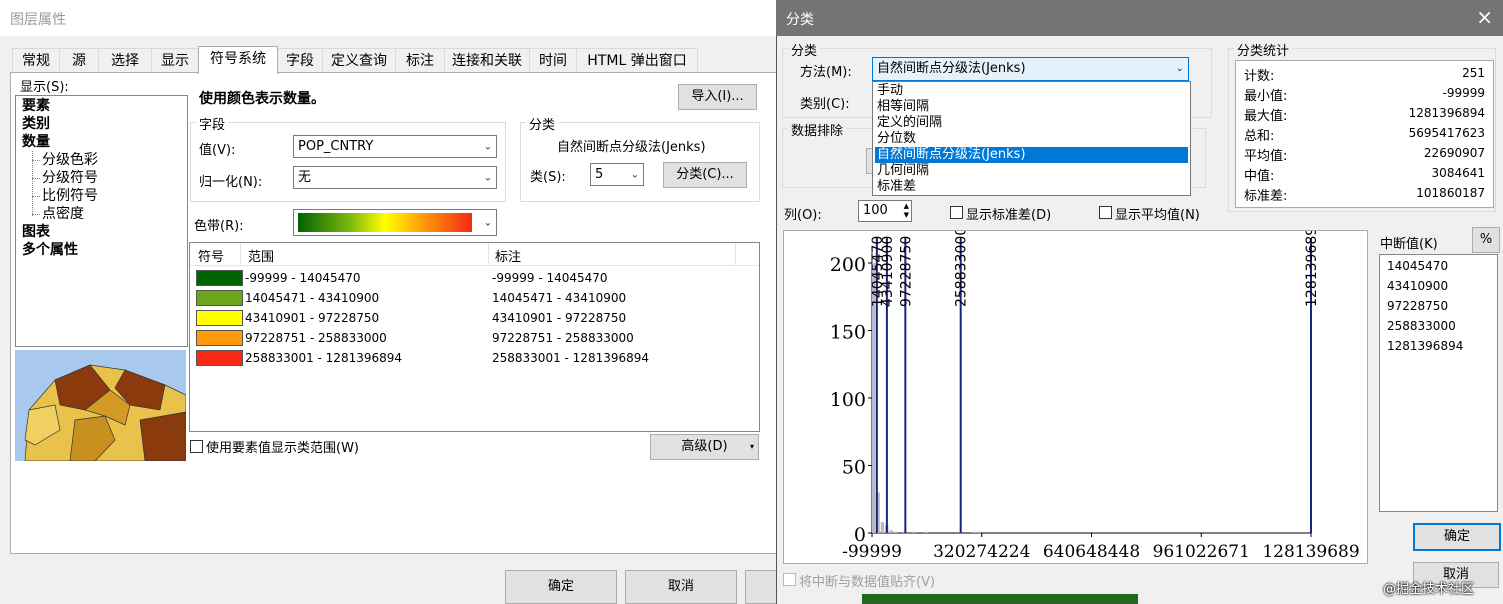 This screenshot has height=604, width=1503. What do you see at coordinates (508, 255) in the screenshot?
I see `header-label: 标注` at bounding box center [508, 255].